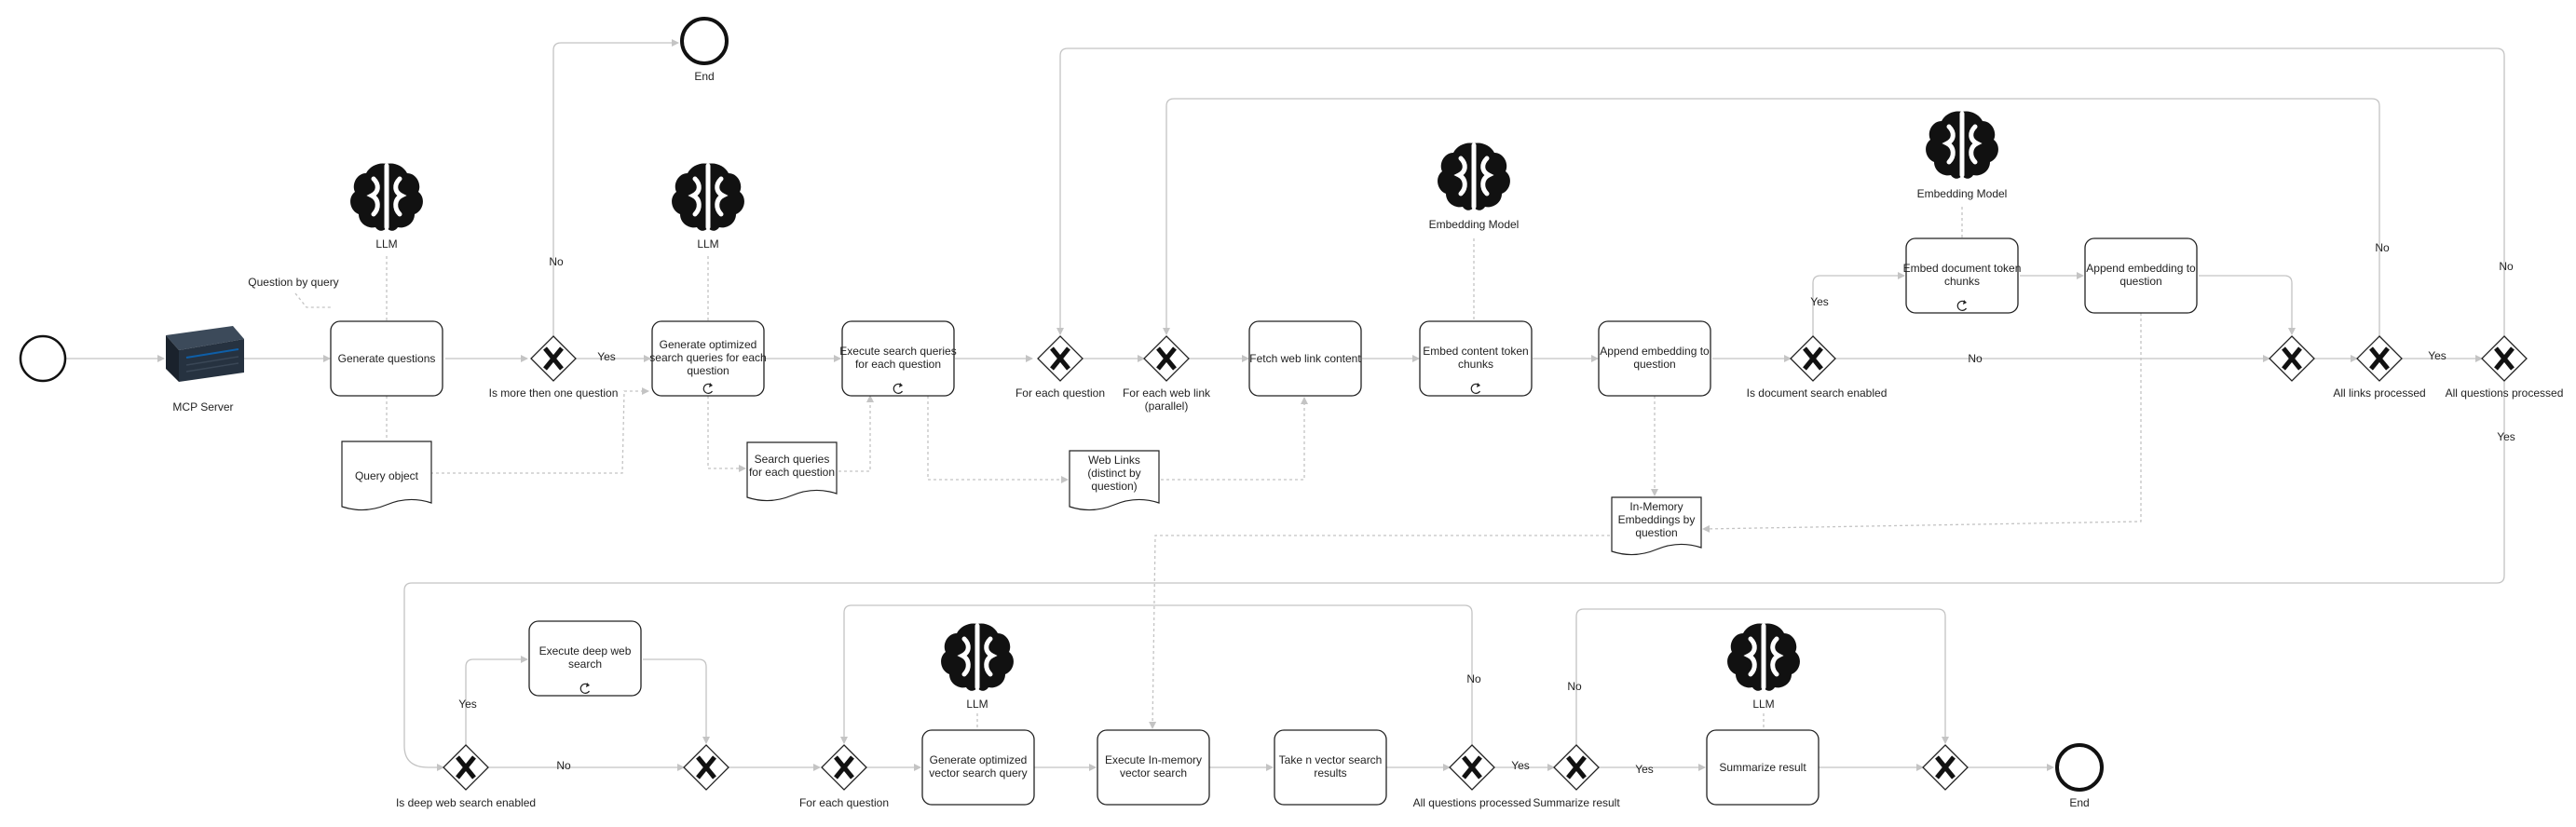 This screenshot has height=827, width=2576. I want to click on label-line: search queries for each, so click(707, 357).